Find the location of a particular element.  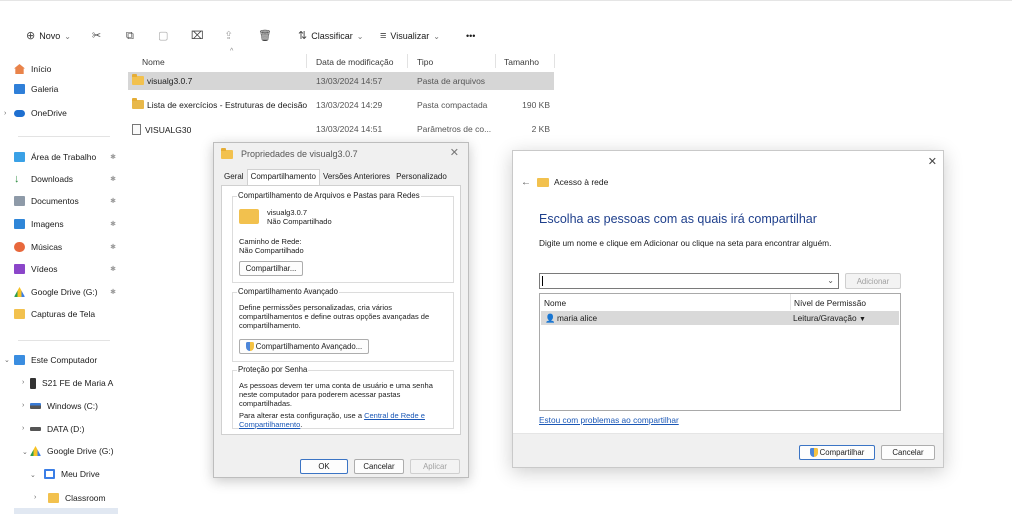

sidebar-item-onedrive: OneDrive is located at coordinates (67, 113).